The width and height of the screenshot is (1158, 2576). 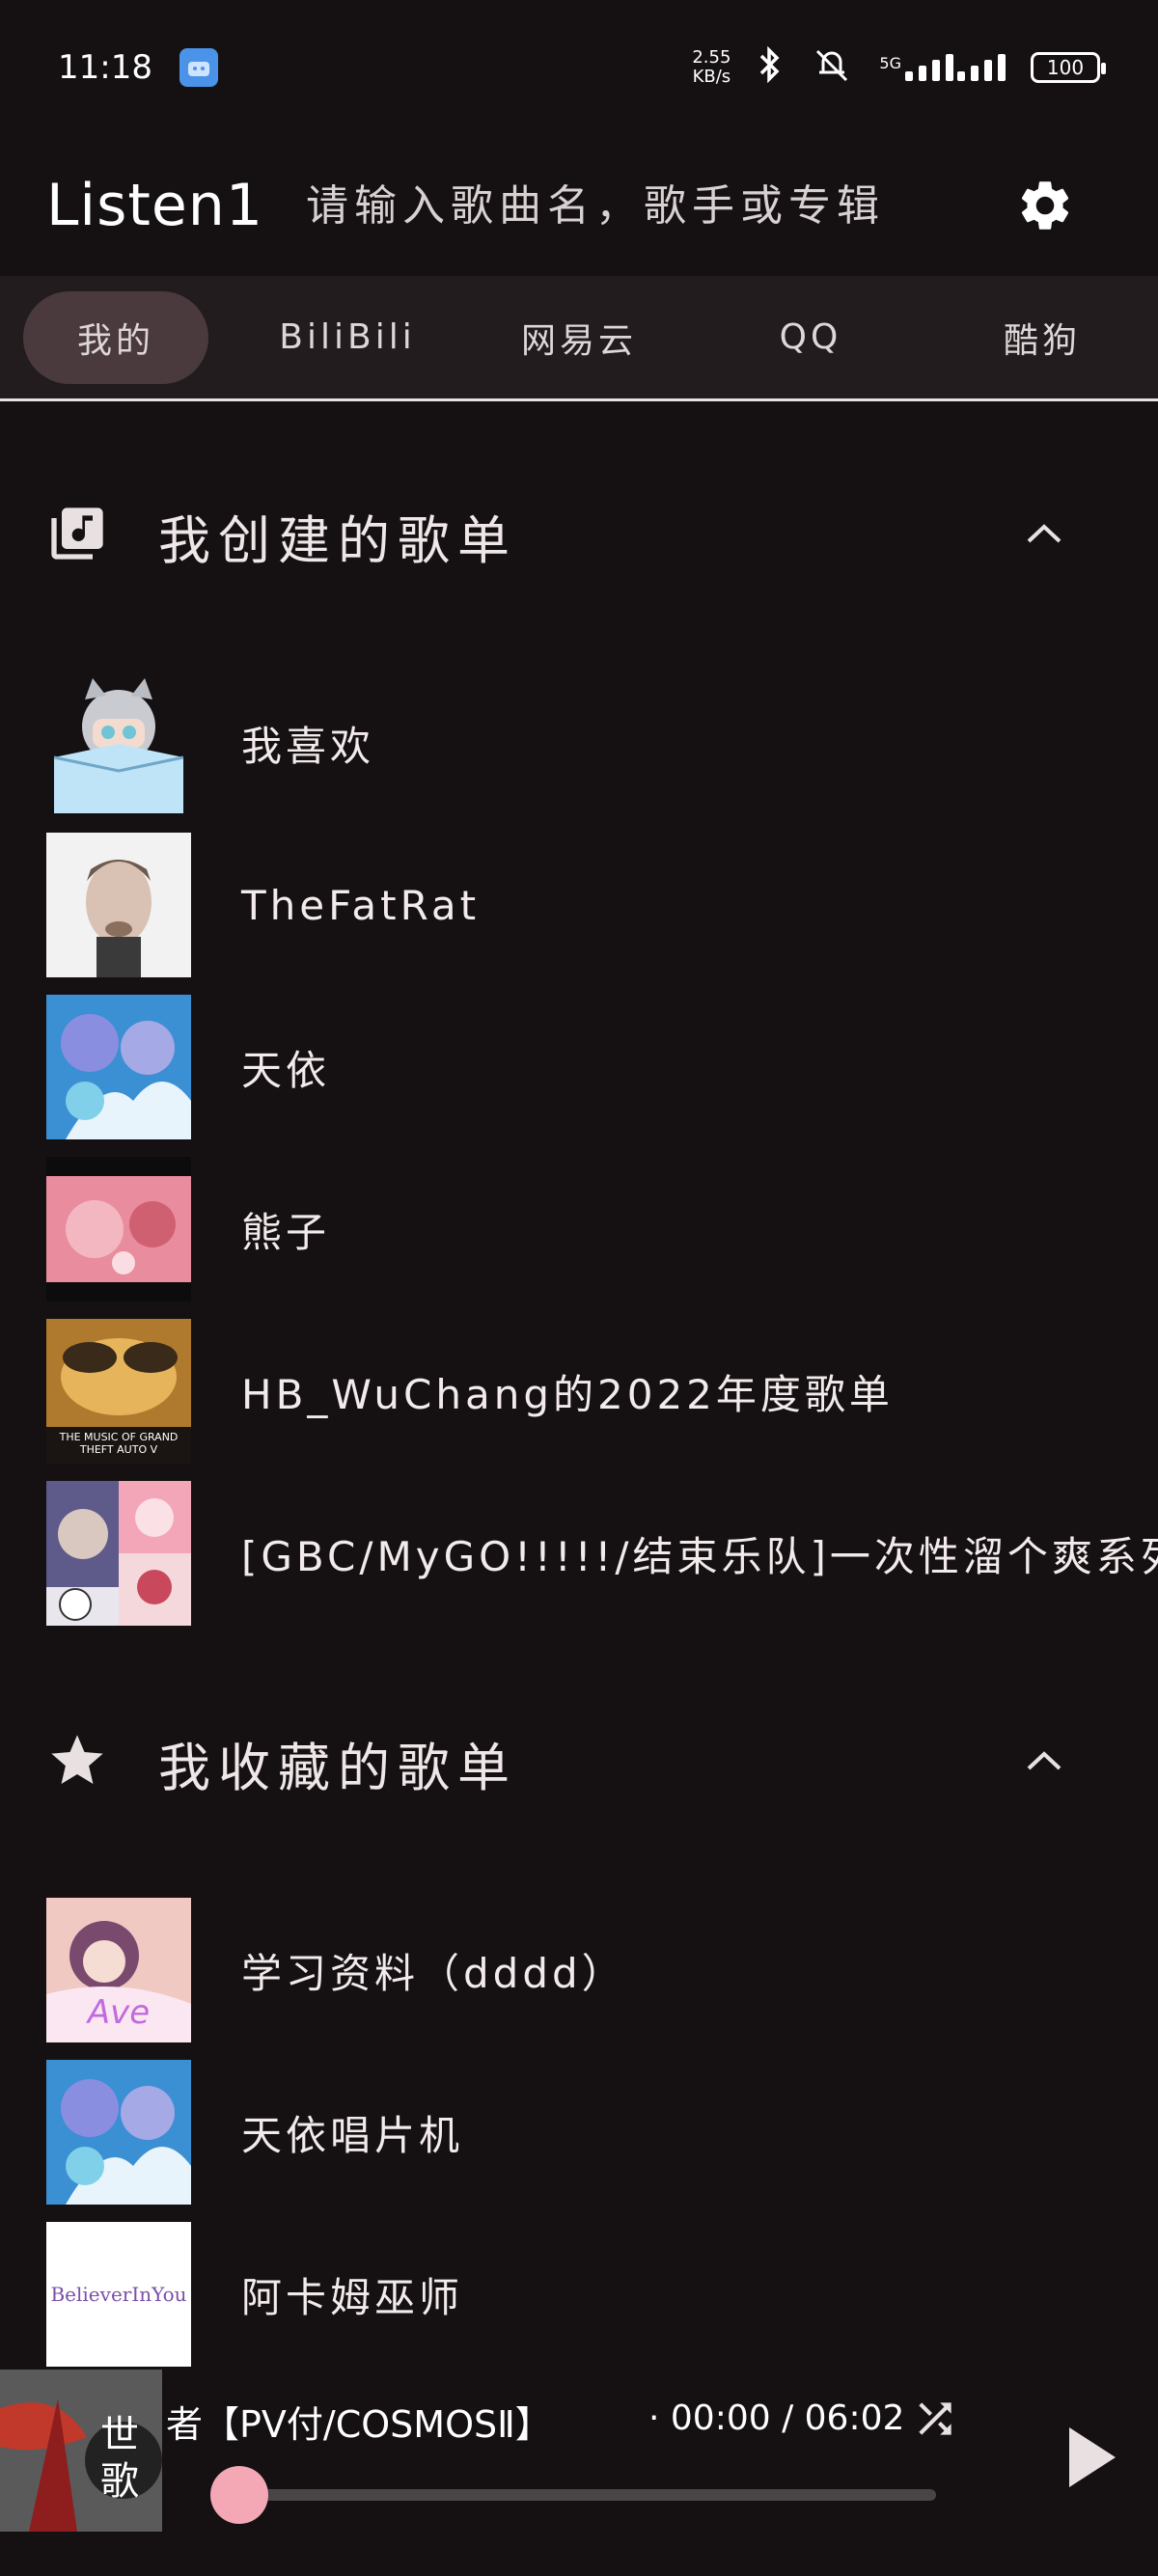 I want to click on star-icon, so click(x=77, y=1763).